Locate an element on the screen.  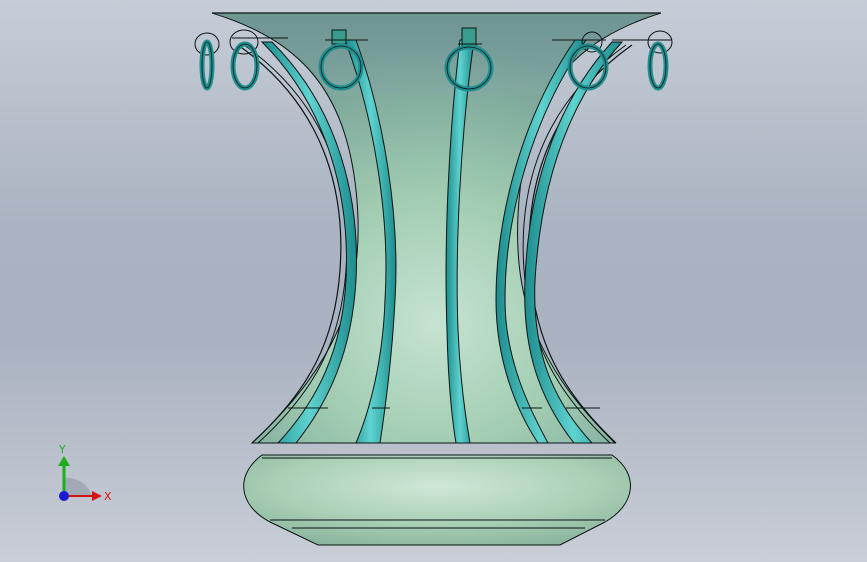
axis-triad: Y X is located at coordinates (85, 473).